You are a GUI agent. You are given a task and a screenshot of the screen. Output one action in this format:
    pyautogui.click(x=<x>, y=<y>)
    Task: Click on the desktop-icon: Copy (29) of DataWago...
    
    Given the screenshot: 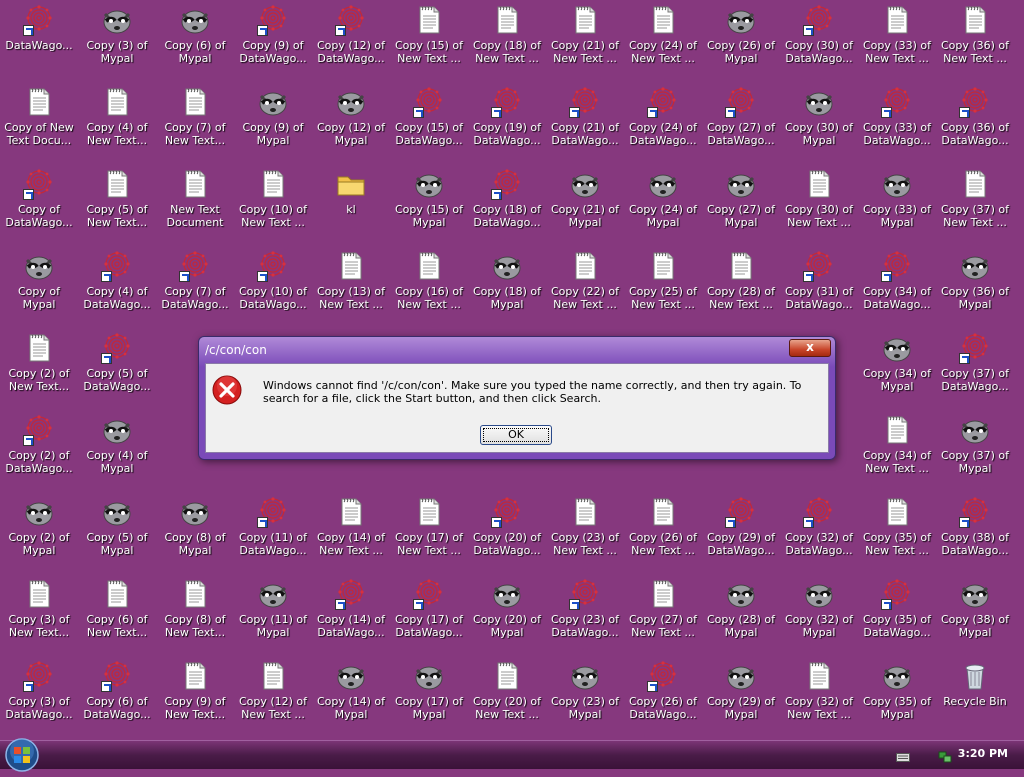 What is the action you would take?
    pyautogui.click(x=741, y=537)
    